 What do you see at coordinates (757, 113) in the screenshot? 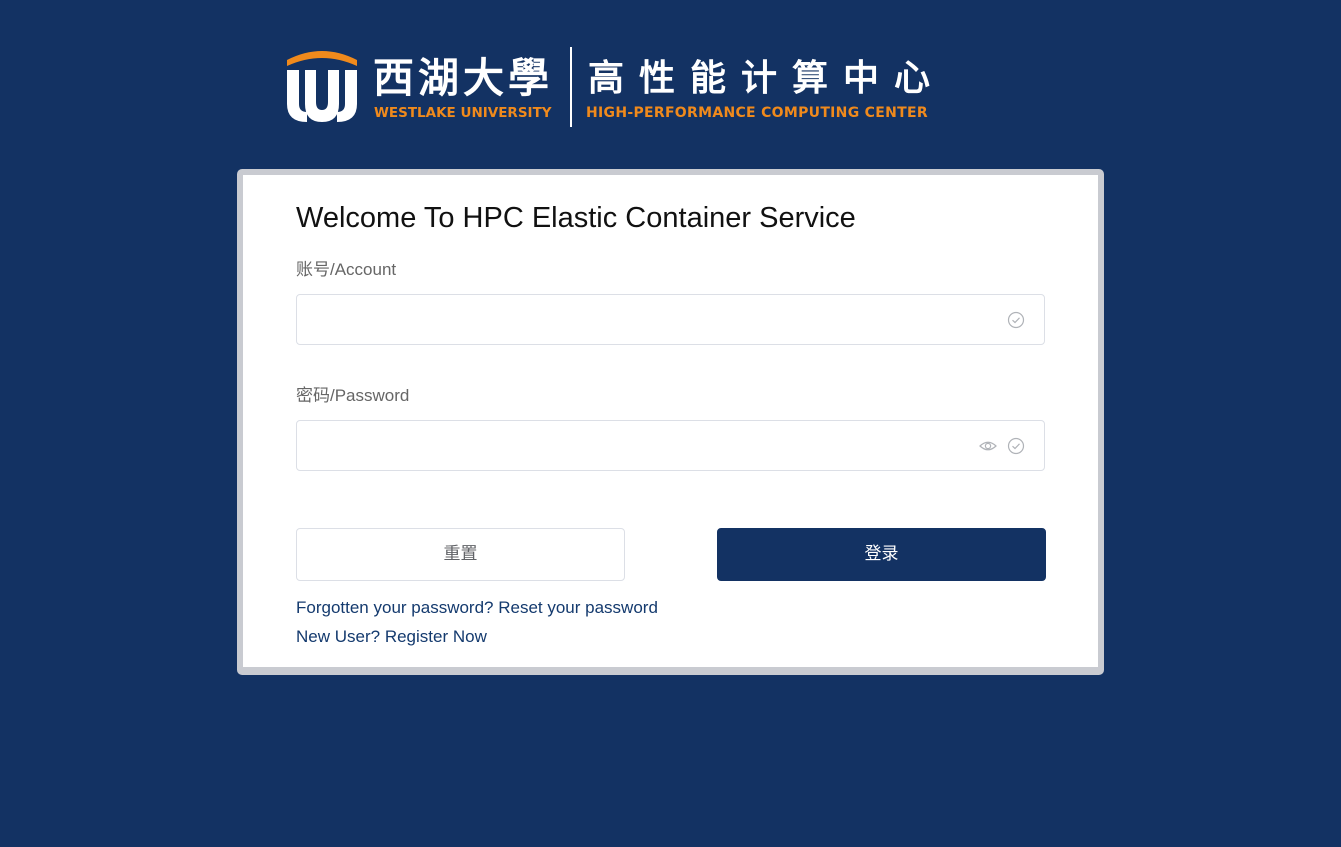
I see `center-name-en: HIGH-PERFORMANCE COMPUTING CENTER` at bounding box center [757, 113].